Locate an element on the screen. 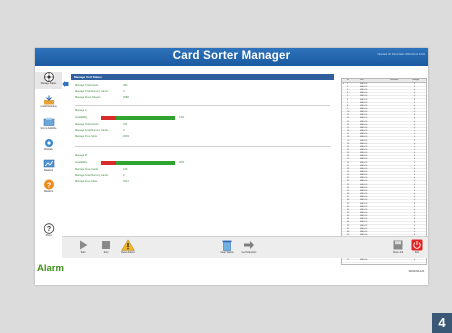 This screenshot has width=452, height=333. save-icon is located at coordinates (398, 245).